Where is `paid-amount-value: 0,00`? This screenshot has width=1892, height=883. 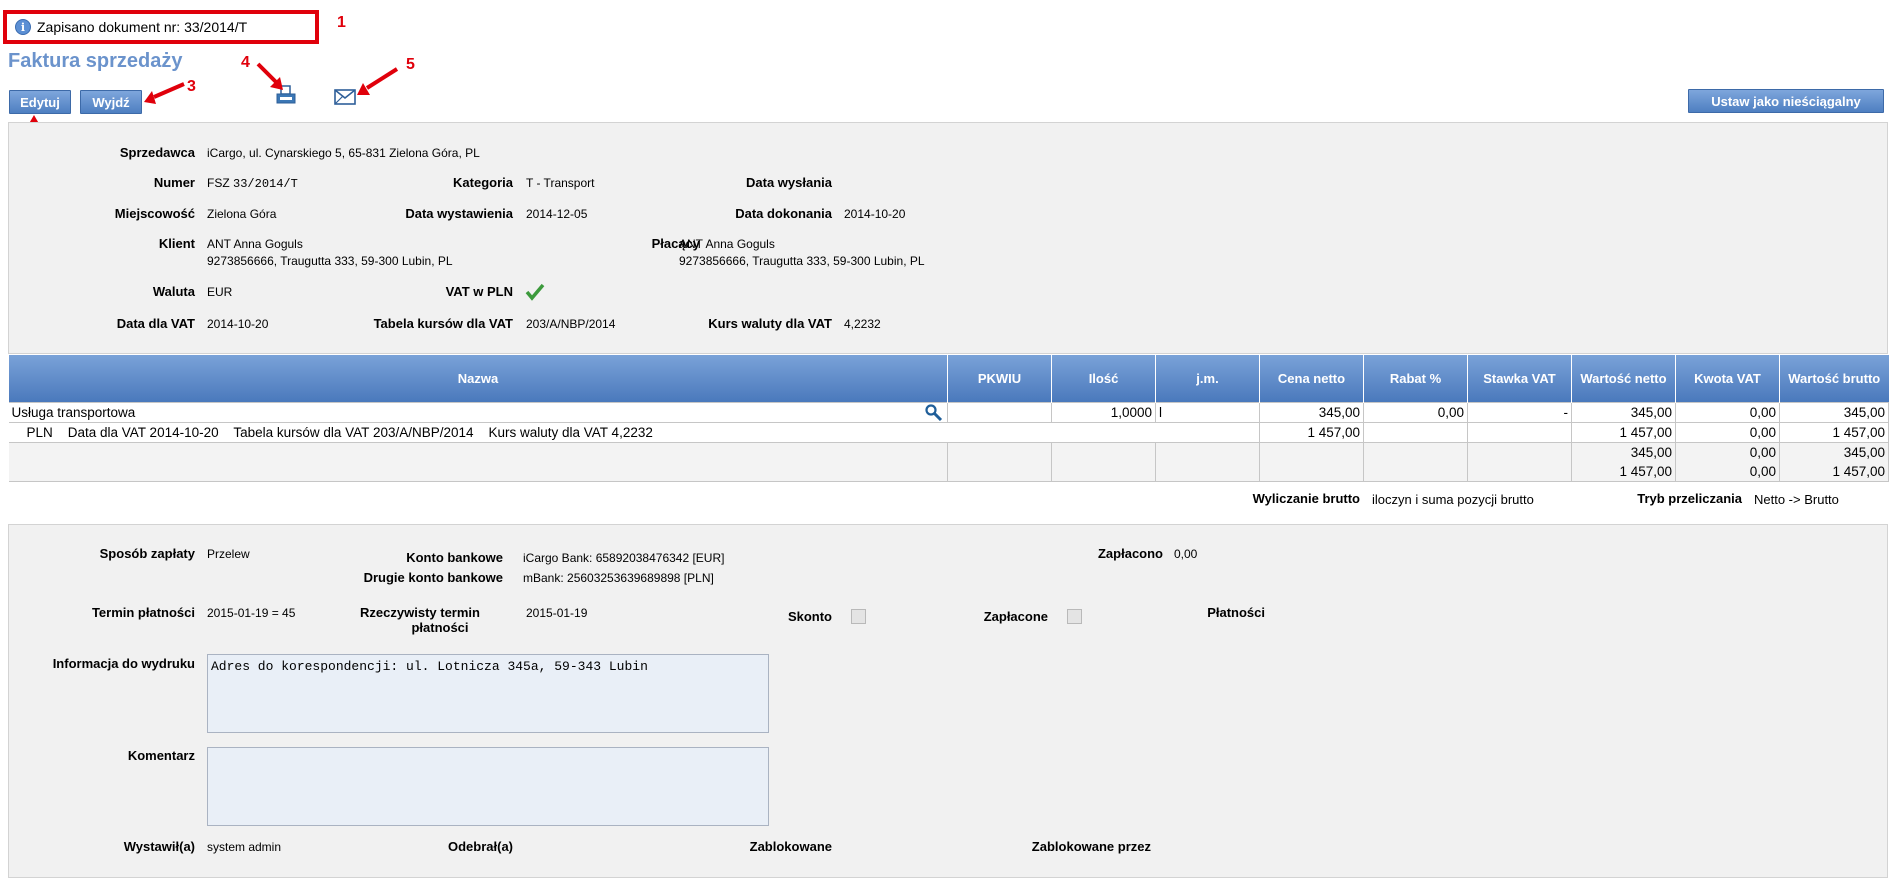
paid-amount-value: 0,00 is located at coordinates (1186, 554).